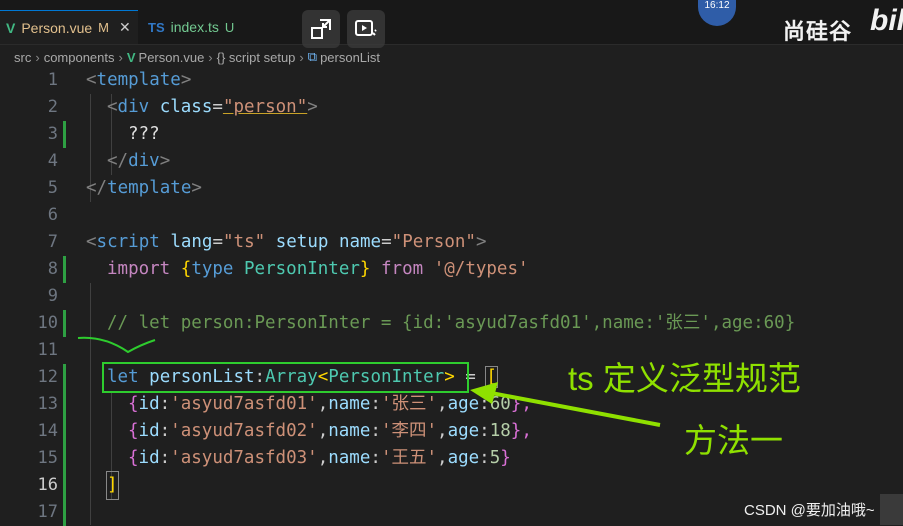 Image resolution: width=903 pixels, height=526 pixels. I want to click on corner-overlay, so click(891, 509).